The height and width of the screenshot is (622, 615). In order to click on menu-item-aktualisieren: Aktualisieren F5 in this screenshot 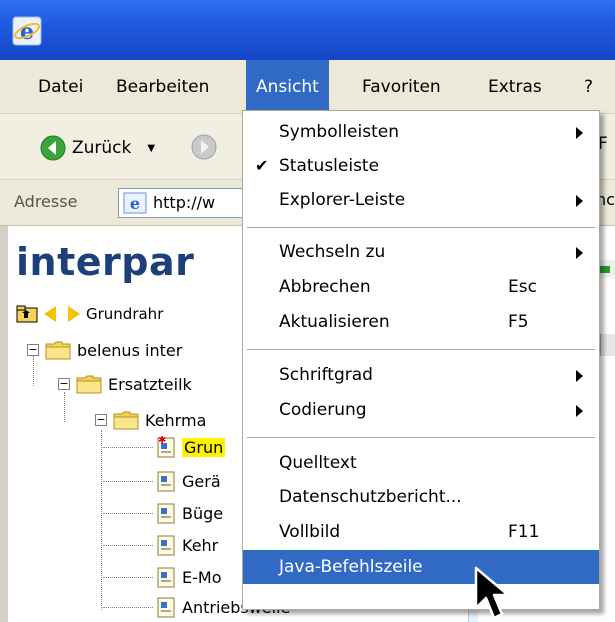, I will do `click(421, 322)`.